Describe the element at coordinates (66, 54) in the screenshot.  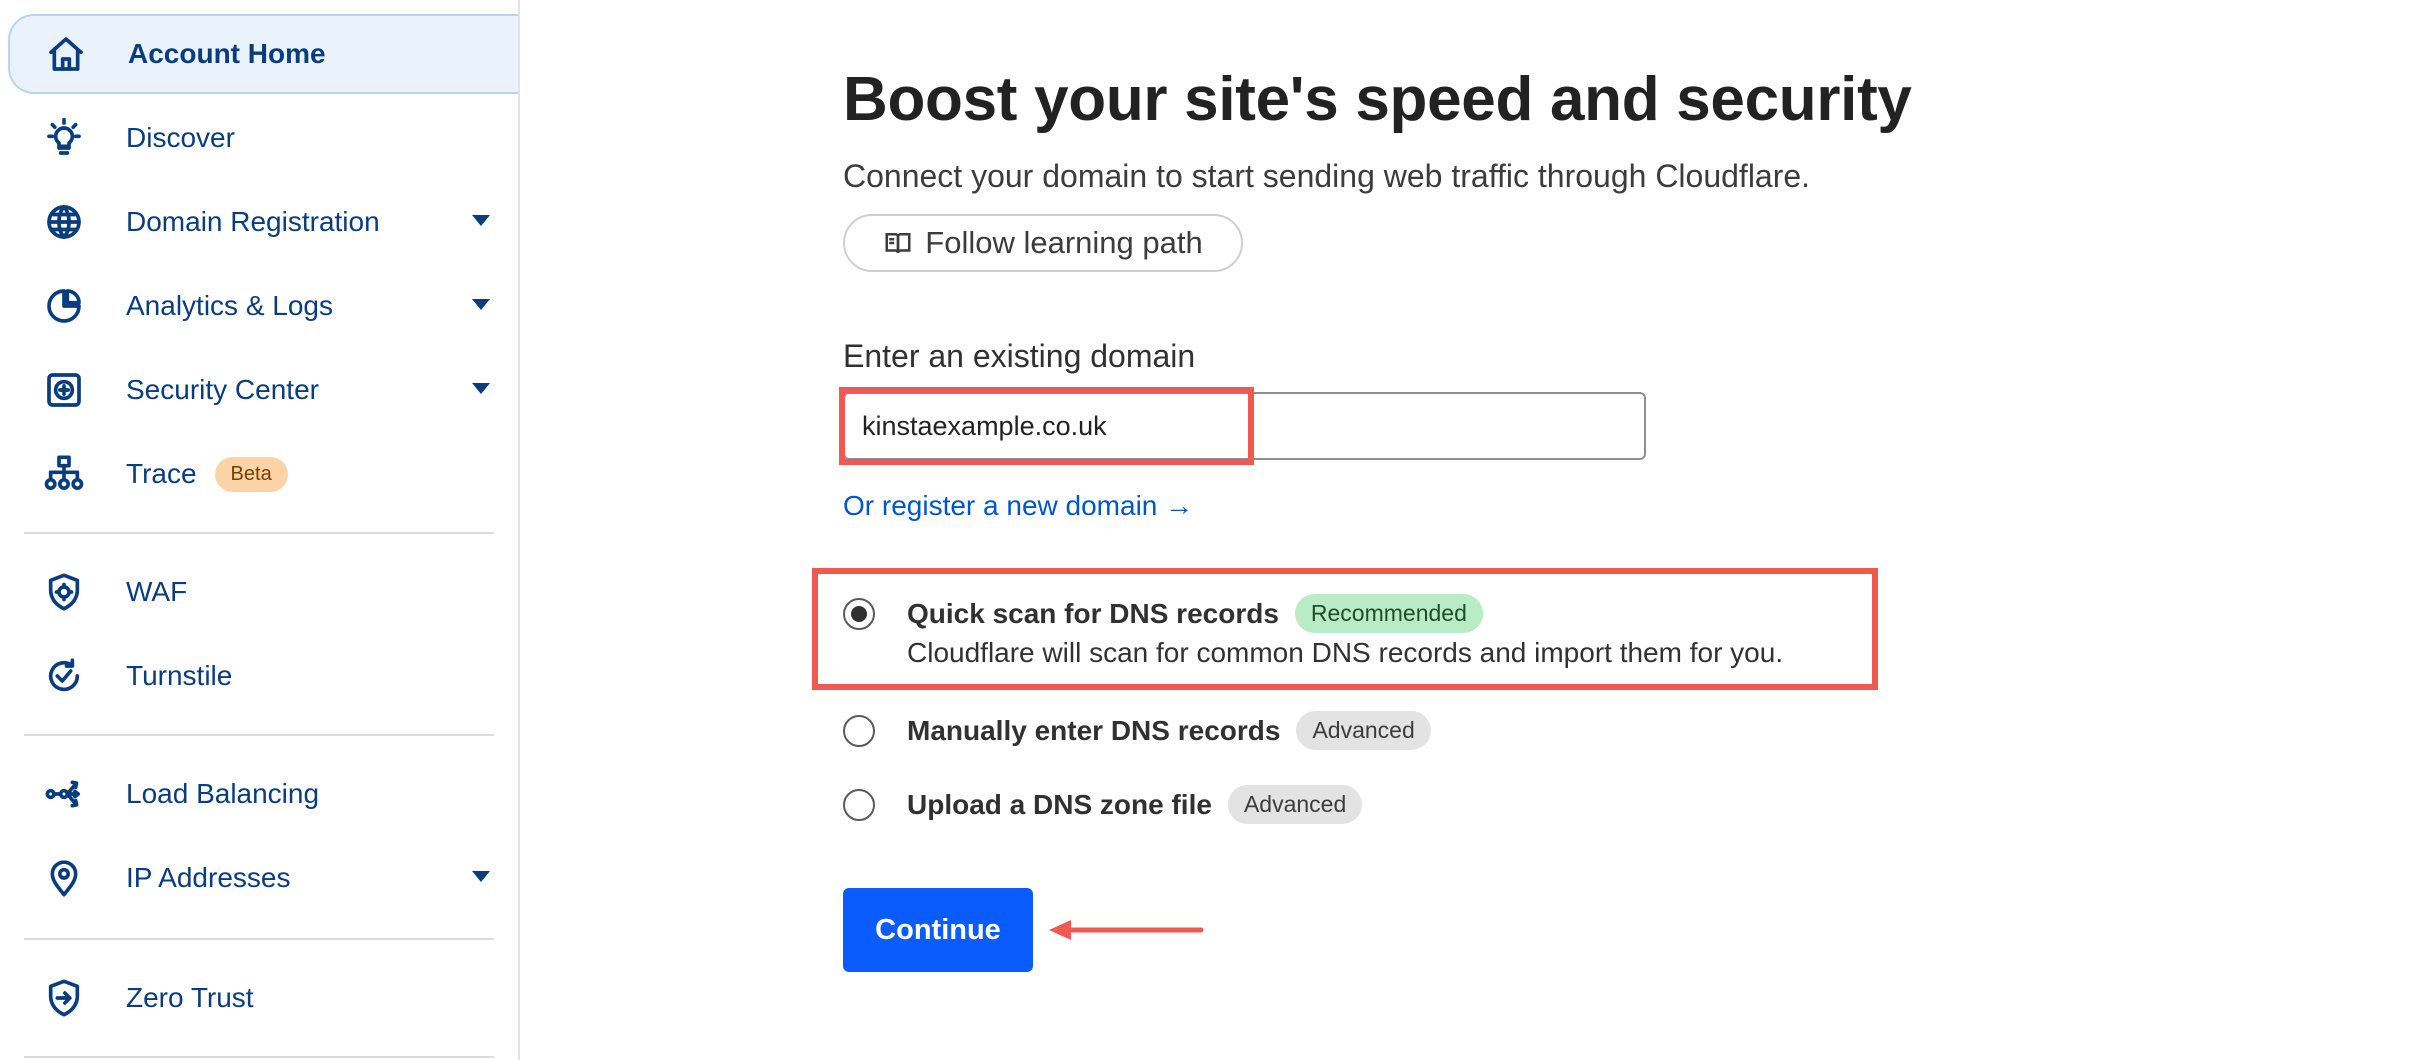
I see `home-icon` at that location.